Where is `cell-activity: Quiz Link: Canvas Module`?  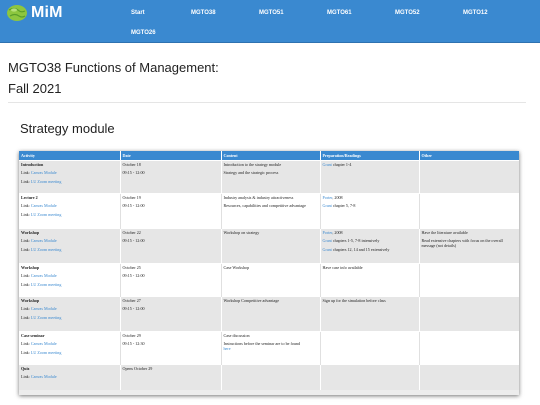
cell-activity: Quiz Link: Canvas Module is located at coordinates (70, 376).